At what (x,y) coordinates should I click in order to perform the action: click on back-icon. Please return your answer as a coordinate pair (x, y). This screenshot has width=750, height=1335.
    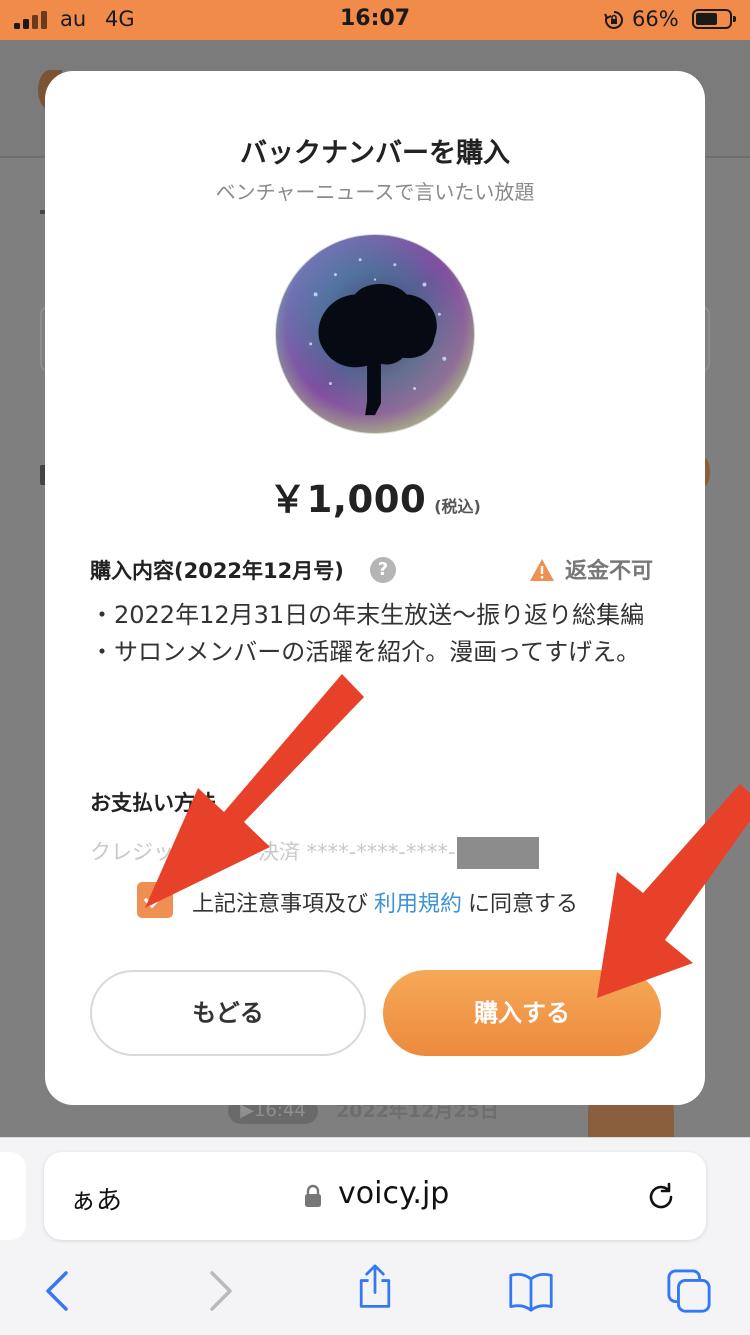
    Looking at the image, I should click on (59, 1291).